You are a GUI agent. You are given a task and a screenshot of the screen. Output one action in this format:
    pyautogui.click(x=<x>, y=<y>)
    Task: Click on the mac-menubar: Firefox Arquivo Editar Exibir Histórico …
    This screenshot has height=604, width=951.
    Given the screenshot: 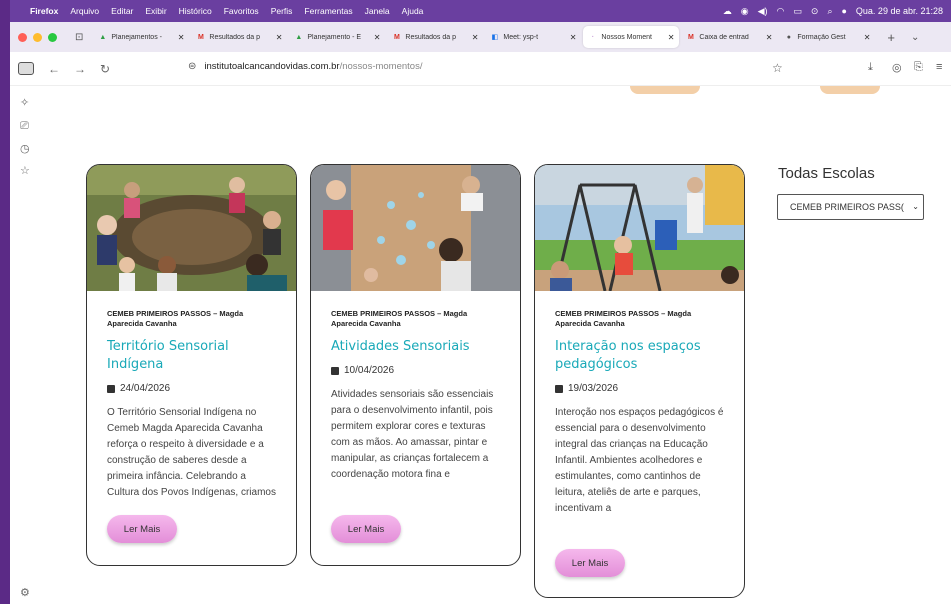 What is the action you would take?
    pyautogui.click(x=480, y=11)
    